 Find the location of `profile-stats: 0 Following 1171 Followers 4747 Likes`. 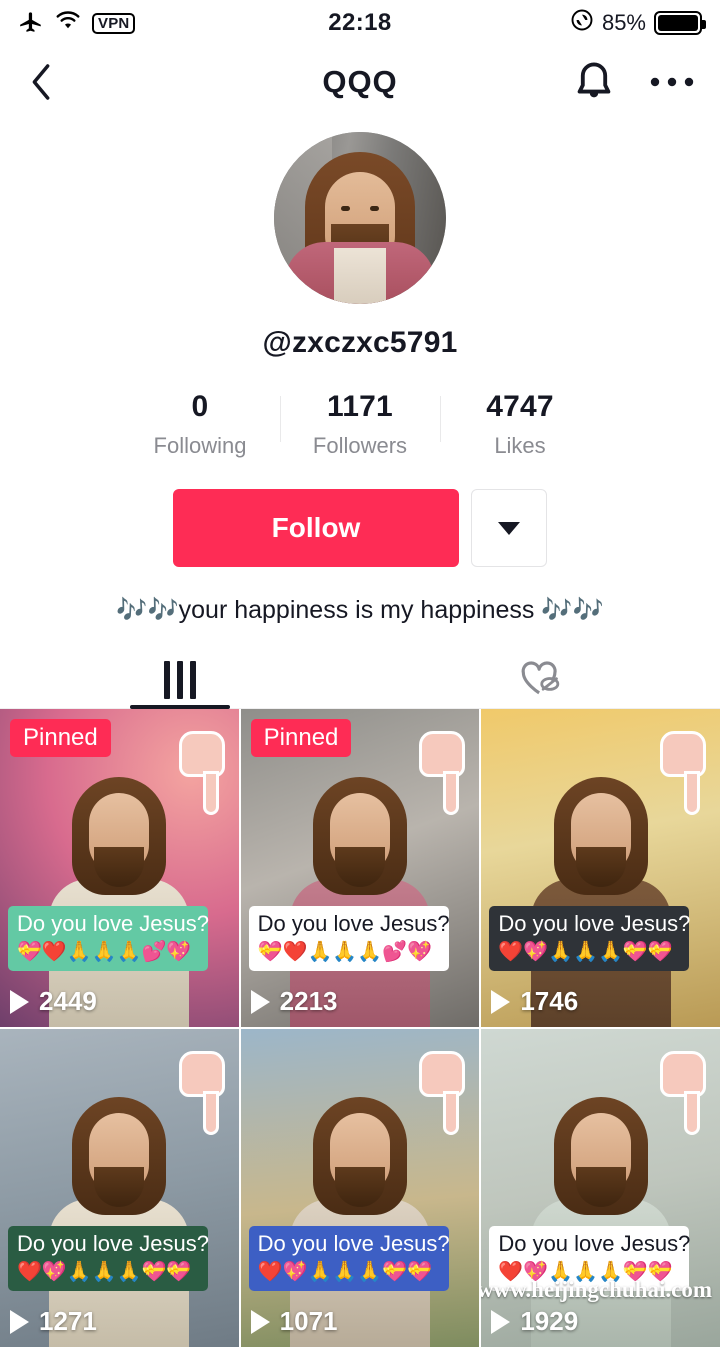

profile-stats: 0 Following 1171 Followers 4747 Likes is located at coordinates (360, 424).